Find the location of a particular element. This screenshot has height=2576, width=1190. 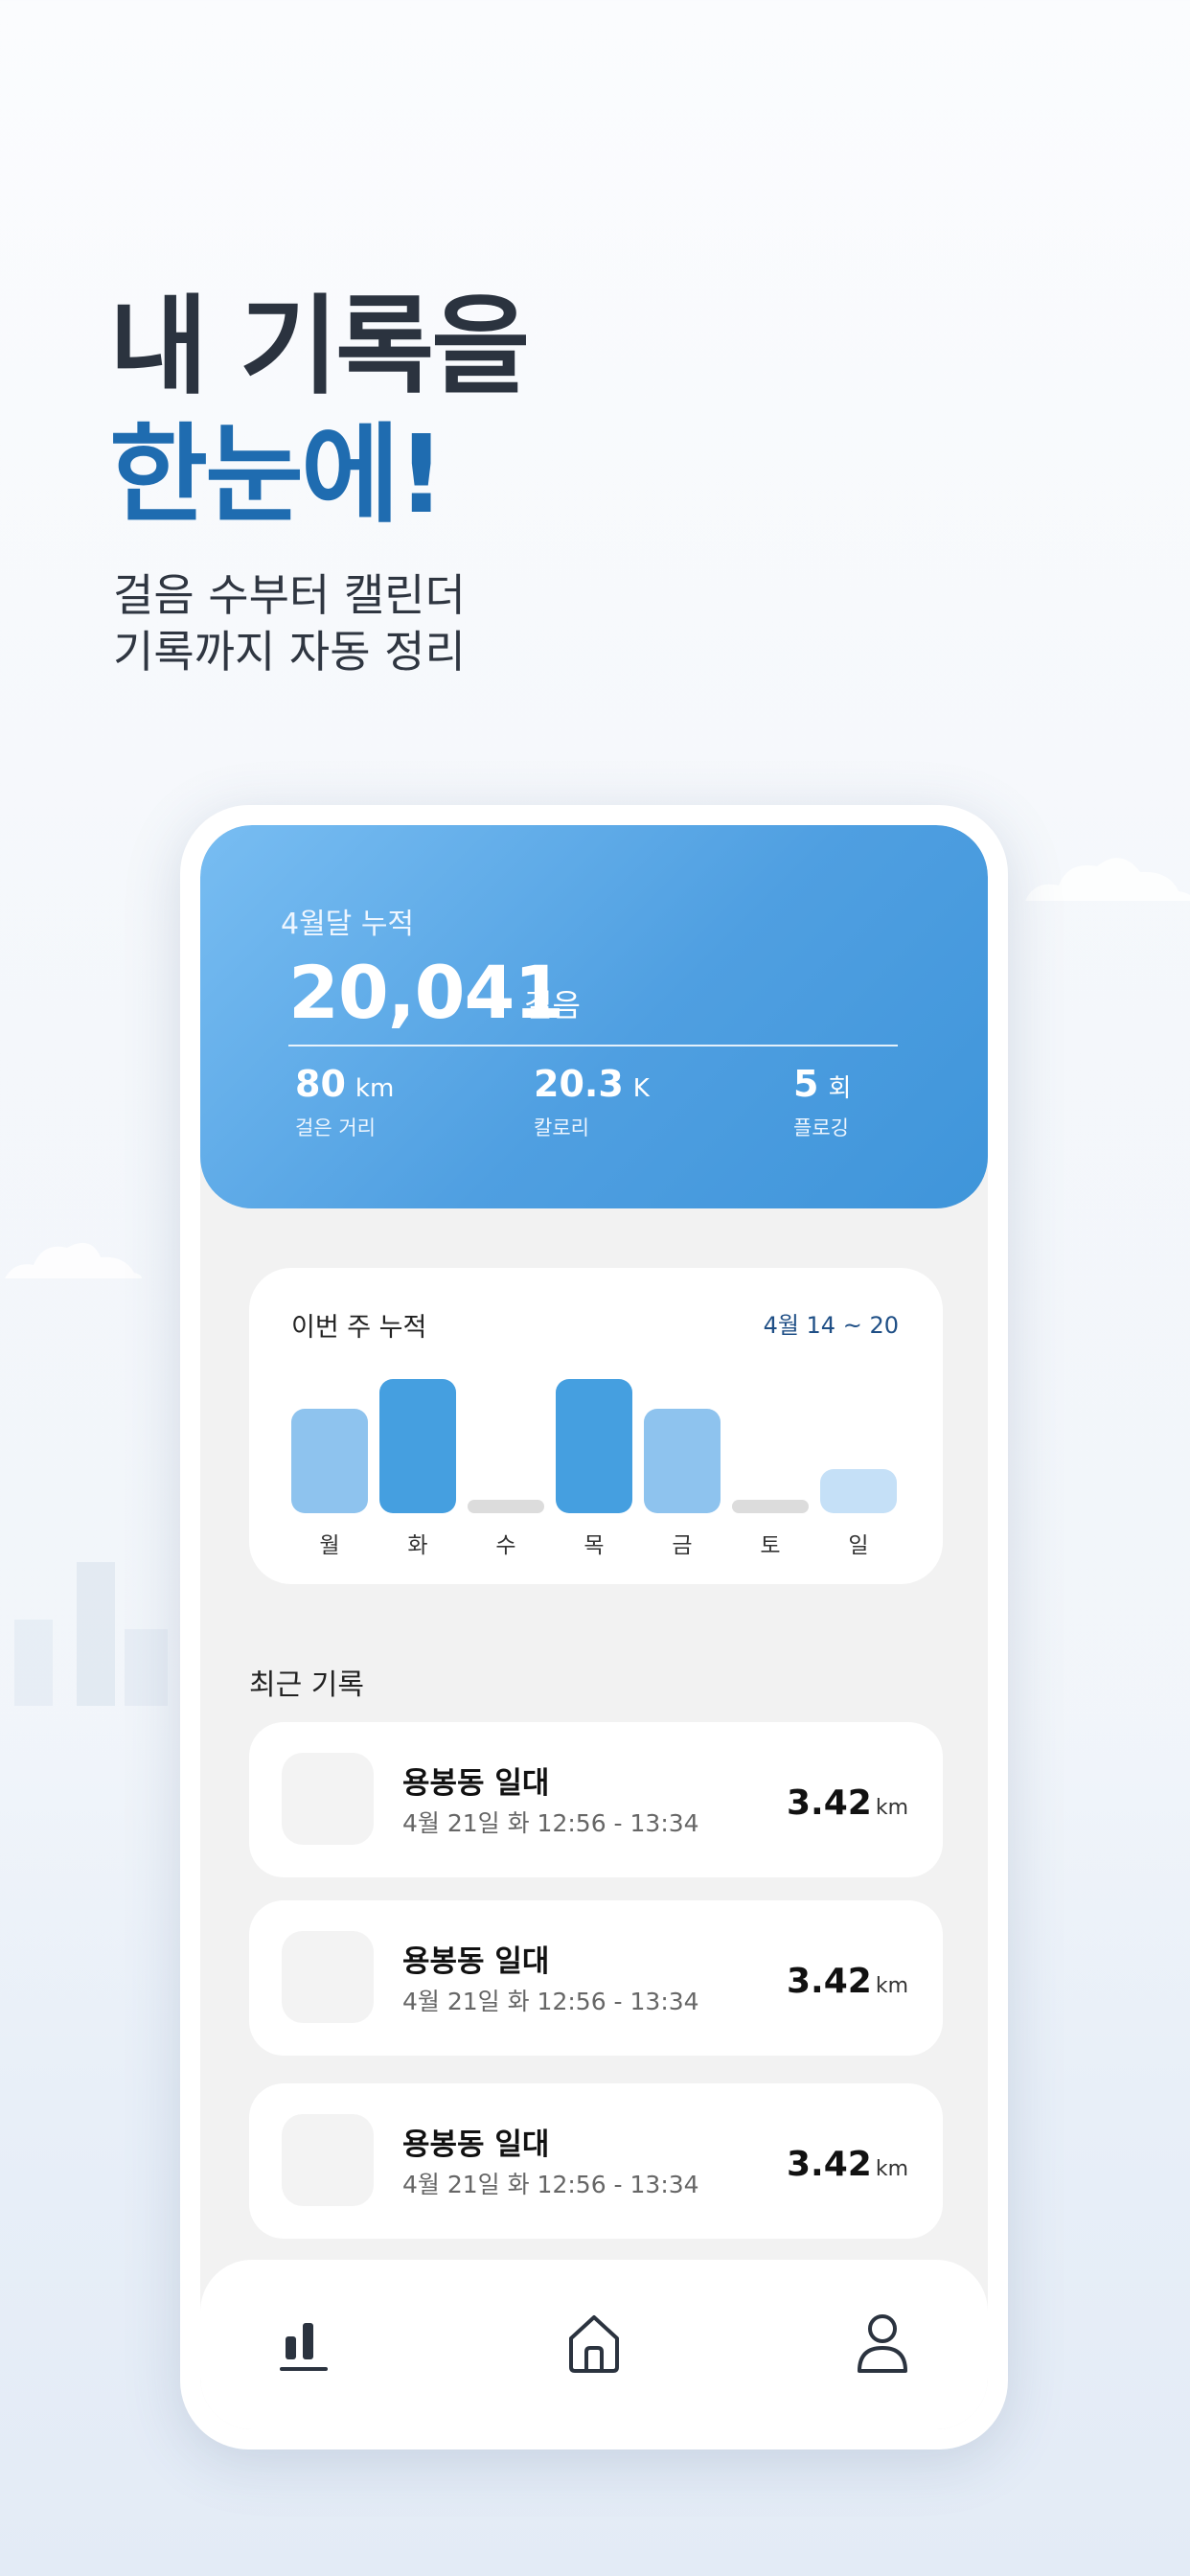

week-day-label: 토 is located at coordinates (771, 1545).